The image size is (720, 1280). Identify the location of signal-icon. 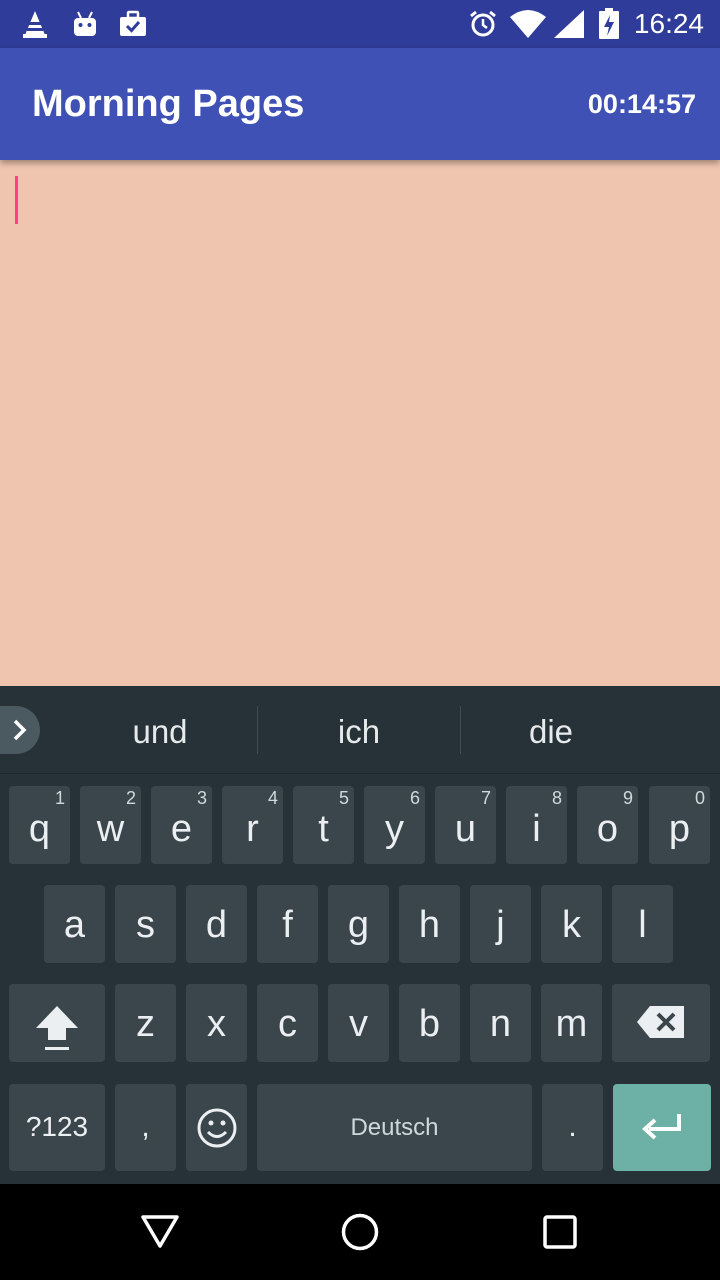
(569, 24).